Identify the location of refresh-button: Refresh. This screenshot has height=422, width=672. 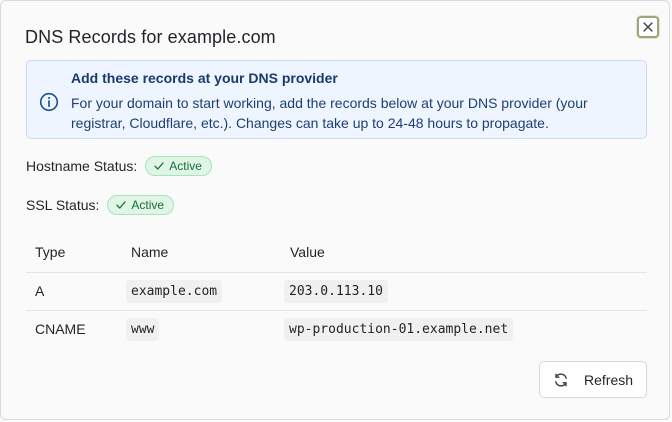
(593, 379).